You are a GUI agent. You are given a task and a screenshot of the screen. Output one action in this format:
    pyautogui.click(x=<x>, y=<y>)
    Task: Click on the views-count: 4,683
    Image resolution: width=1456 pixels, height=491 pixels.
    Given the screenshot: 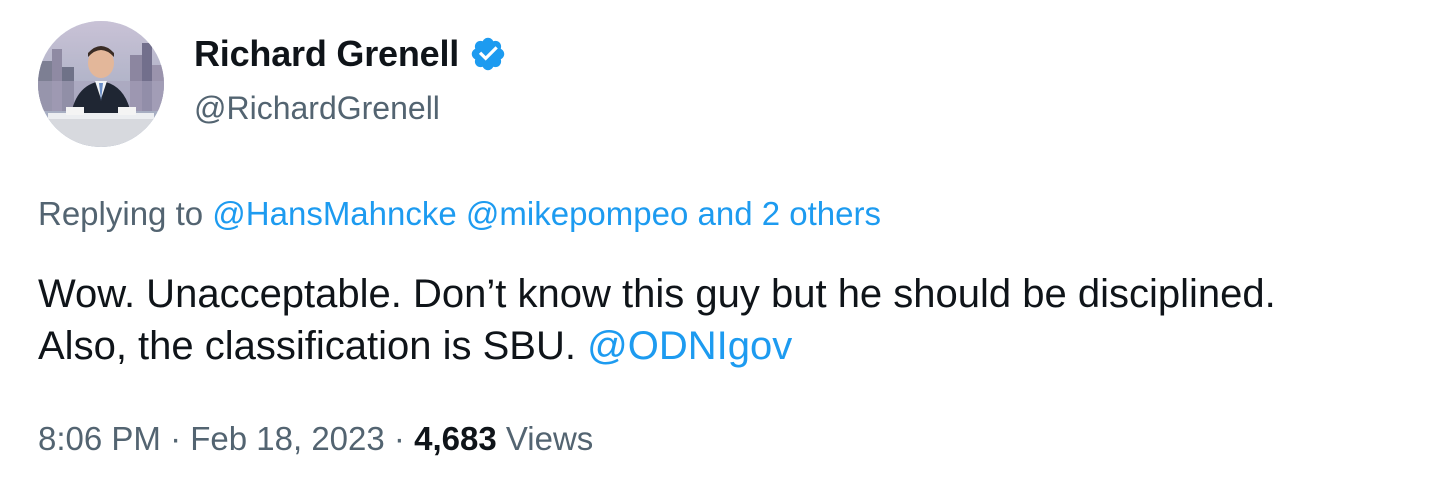 What is the action you would take?
    pyautogui.click(x=455, y=438)
    